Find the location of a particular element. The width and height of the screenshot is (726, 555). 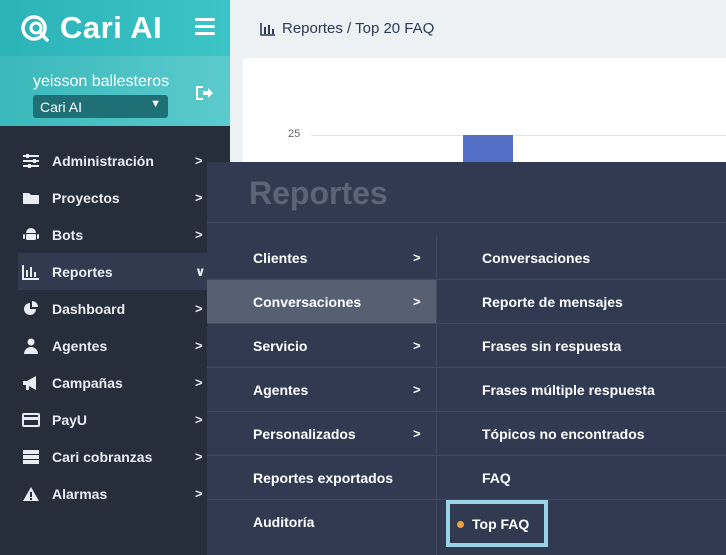

credit-card-icon is located at coordinates (31, 419).